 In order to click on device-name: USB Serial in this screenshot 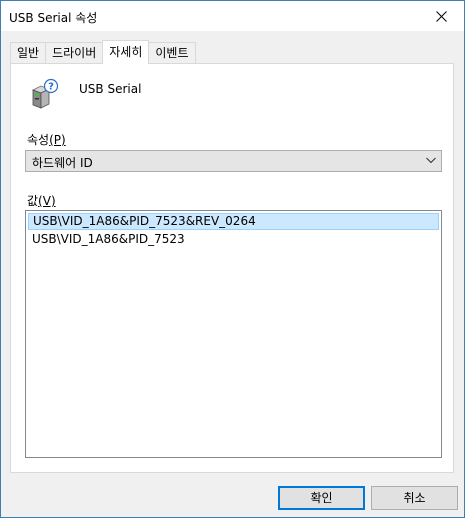, I will do `click(110, 89)`.